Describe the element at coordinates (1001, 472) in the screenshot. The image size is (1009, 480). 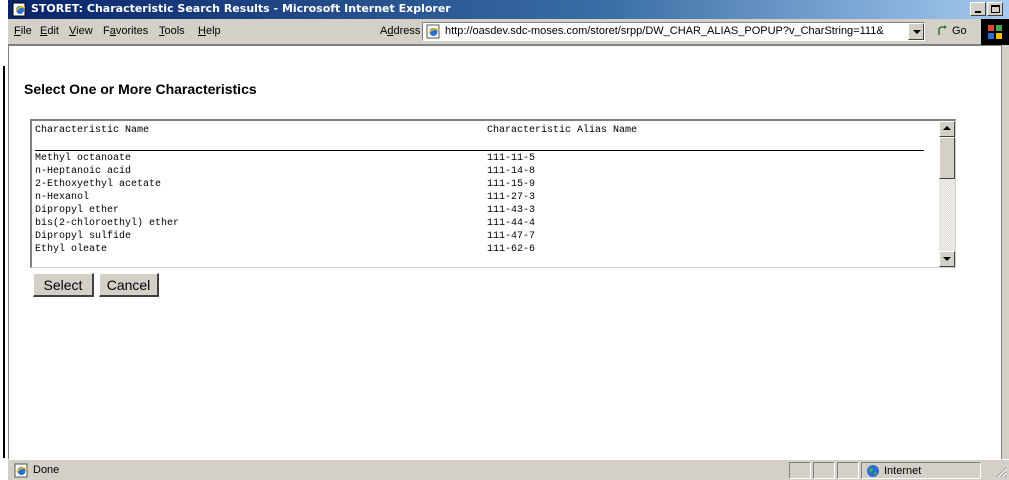
I see `resize-grip-icon` at that location.